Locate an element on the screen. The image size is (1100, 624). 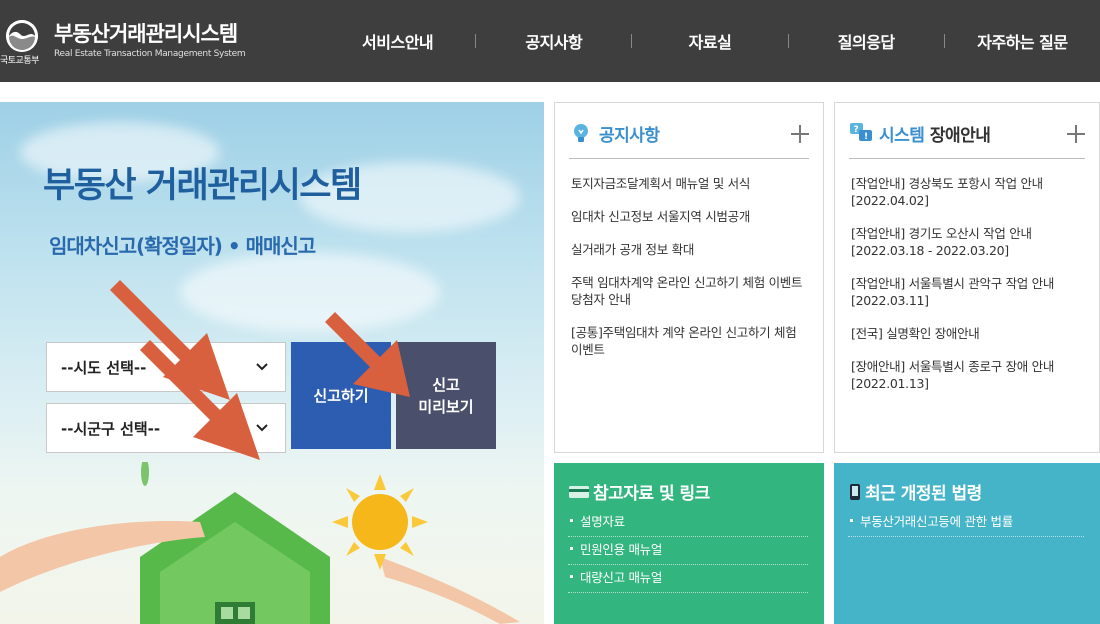
outage-item: [장애안내] 서울특별시 종로구 장애 안내 [2022.01.13] is located at coordinates (968, 375).